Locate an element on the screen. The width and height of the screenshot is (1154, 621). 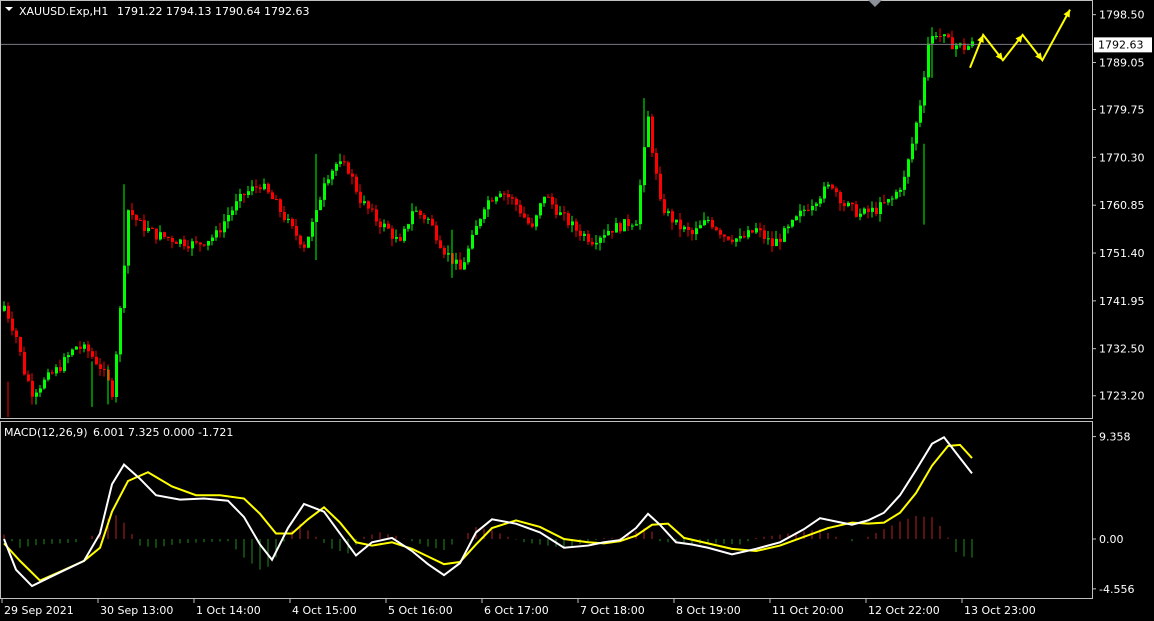
symbol-timeframe: XAUUSD.Exp,H1 is located at coordinates (63, 11).